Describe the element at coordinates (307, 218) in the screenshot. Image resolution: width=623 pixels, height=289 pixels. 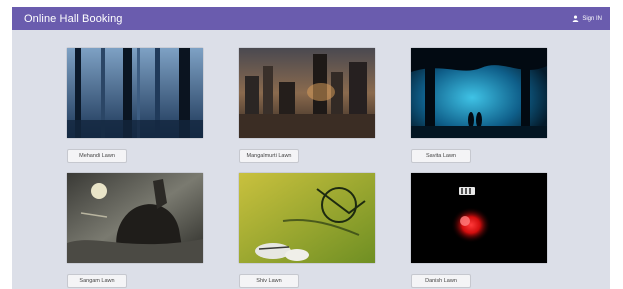
I see `hall-image-bicycle-on-grass` at that location.